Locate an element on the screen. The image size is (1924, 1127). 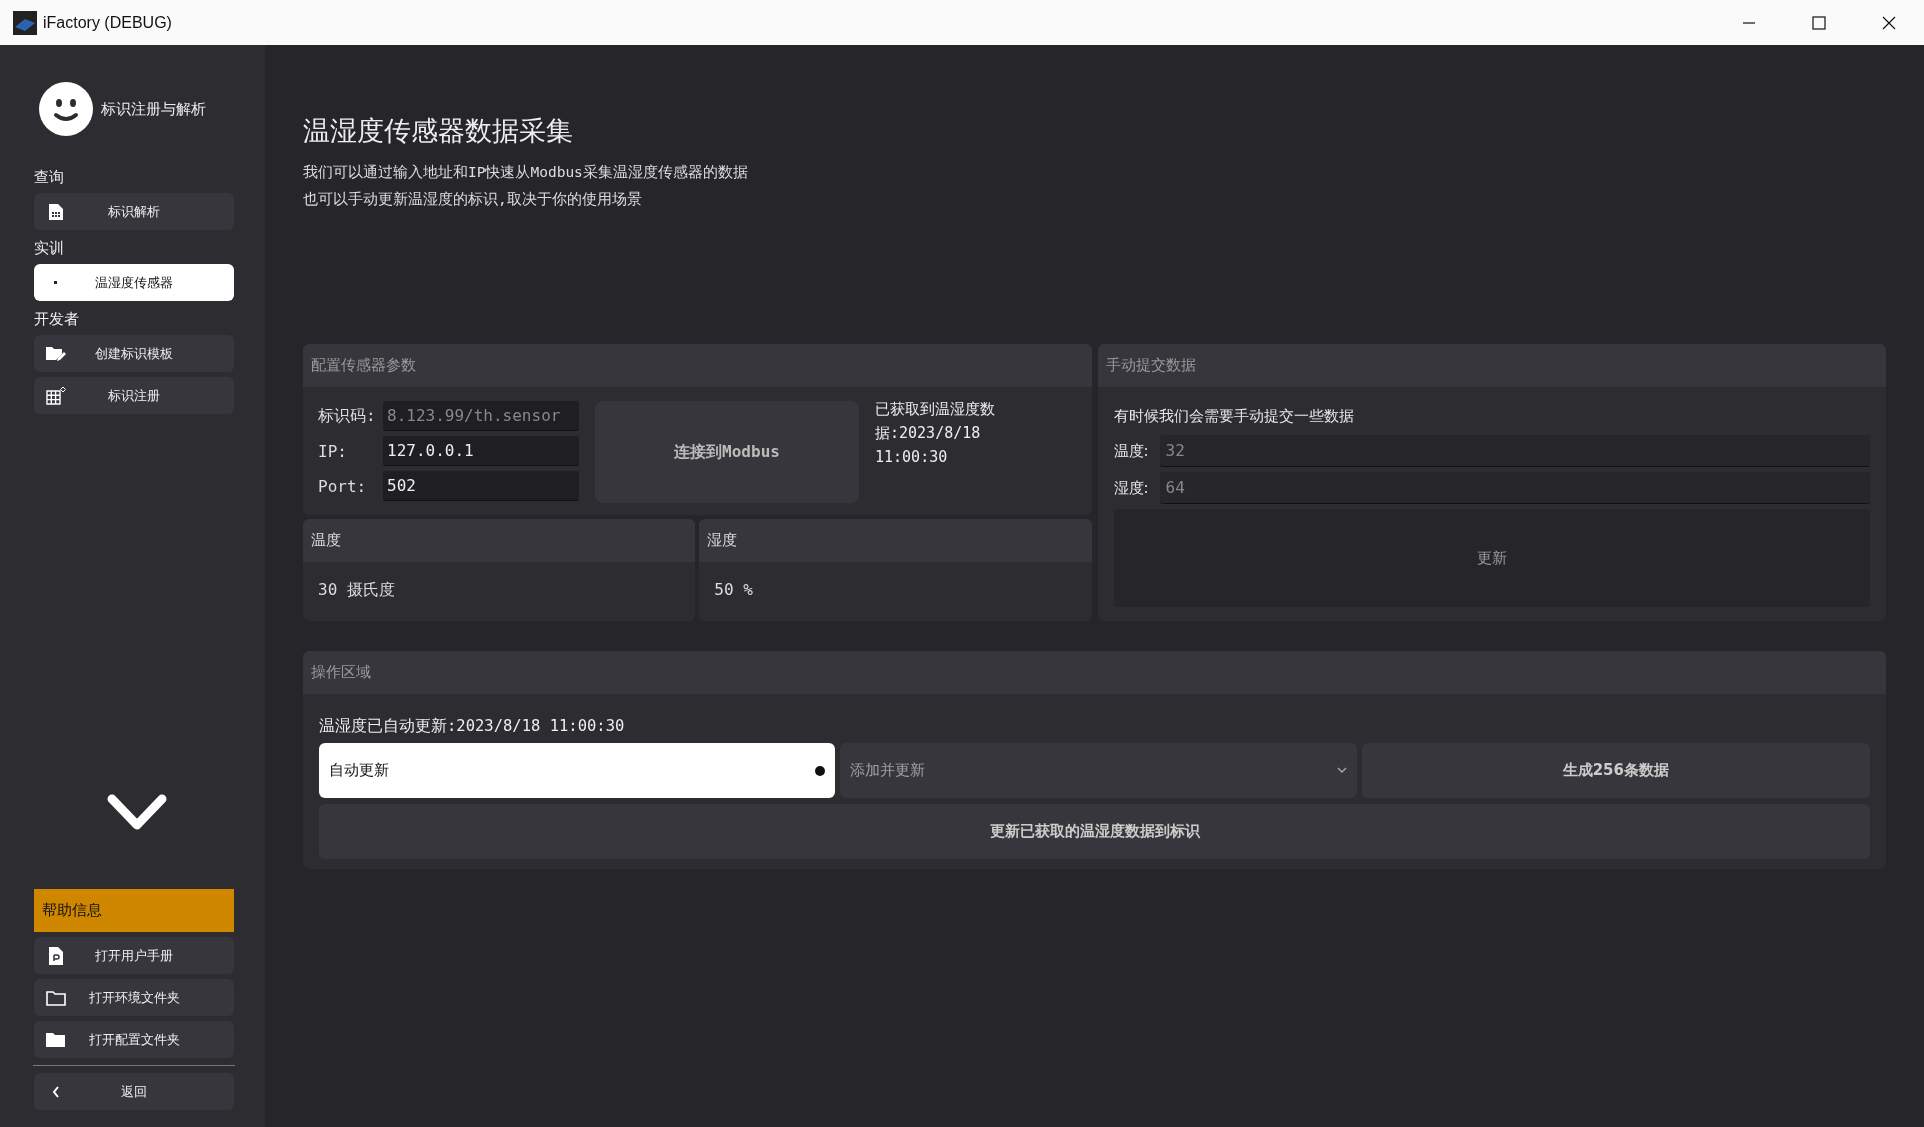
help-item: 打开环境文件夹 is located at coordinates (134, 997).